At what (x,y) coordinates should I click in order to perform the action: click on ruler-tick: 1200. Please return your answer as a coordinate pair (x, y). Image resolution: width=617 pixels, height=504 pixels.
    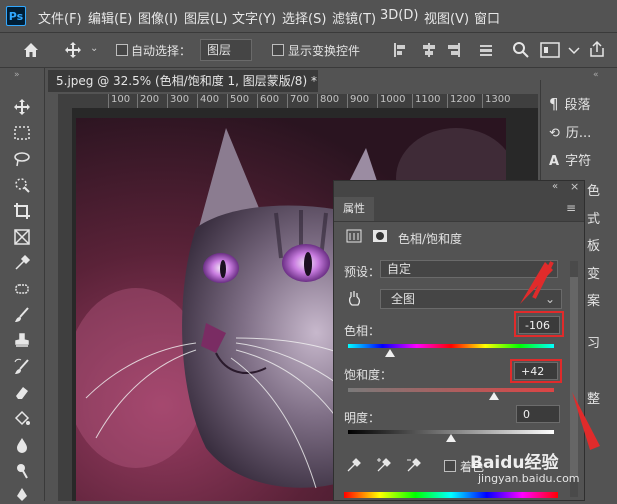
    Looking at the image, I should click on (461, 101).